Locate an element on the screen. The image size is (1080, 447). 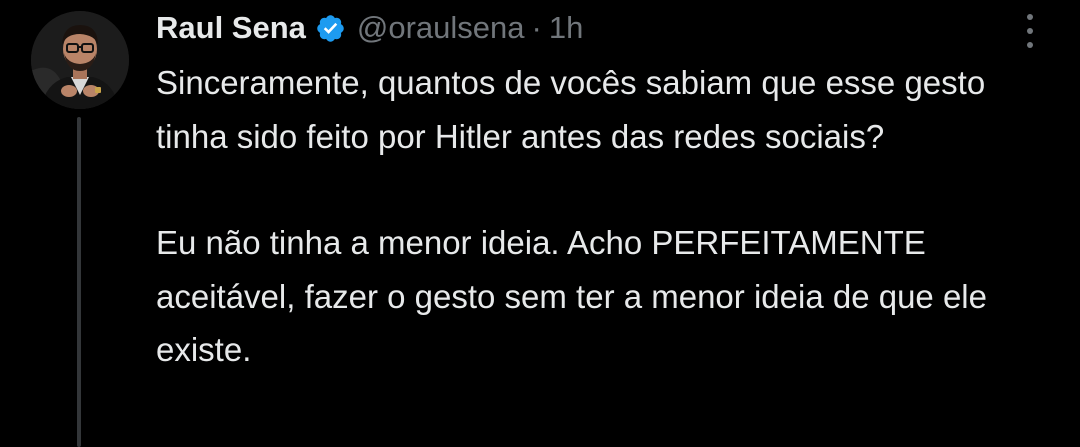
tweet-header: Raul Sena @oraulsena · 1h is located at coordinates (369, 28).